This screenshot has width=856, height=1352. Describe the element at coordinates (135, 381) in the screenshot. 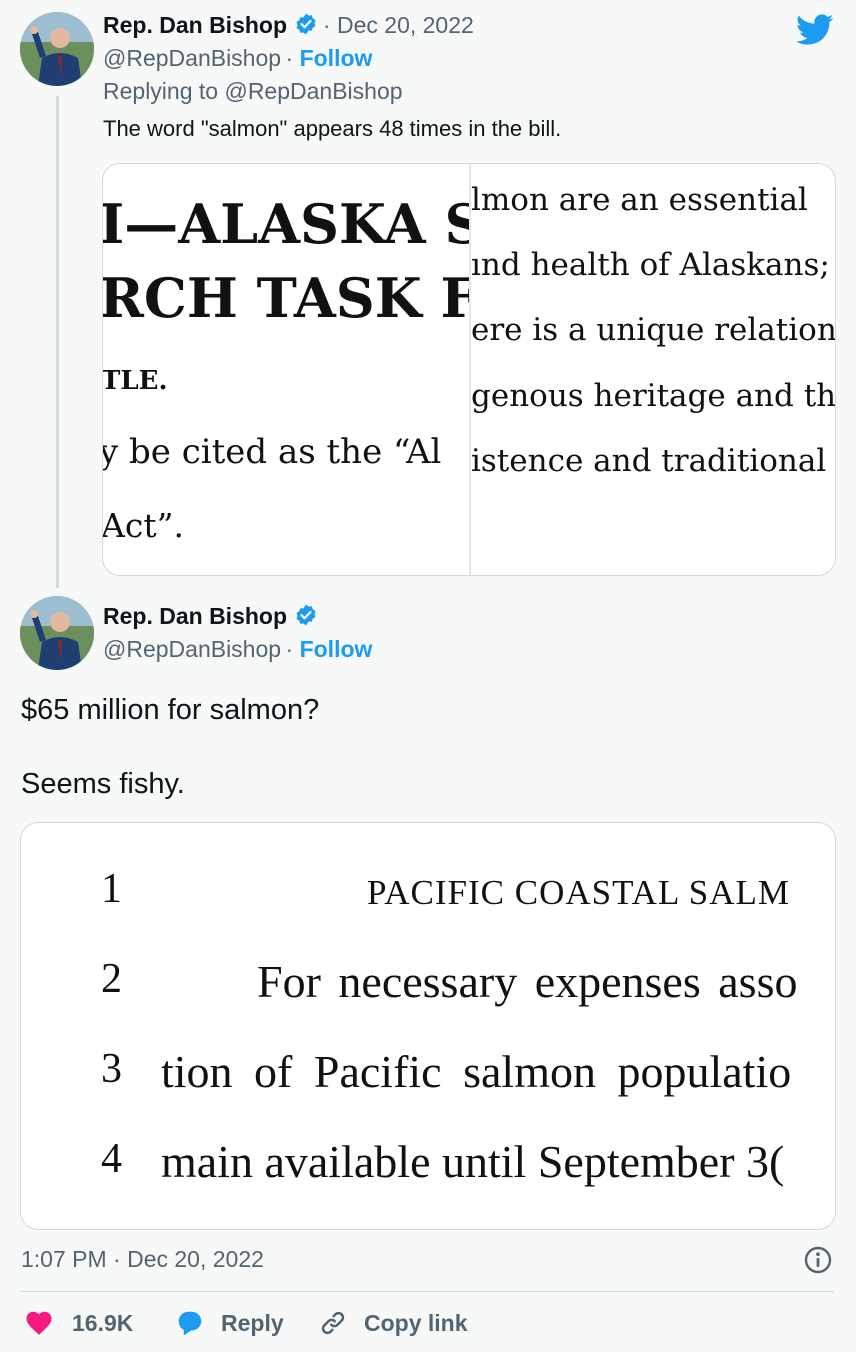

I see `doc-heading-line-3: TLE.` at that location.